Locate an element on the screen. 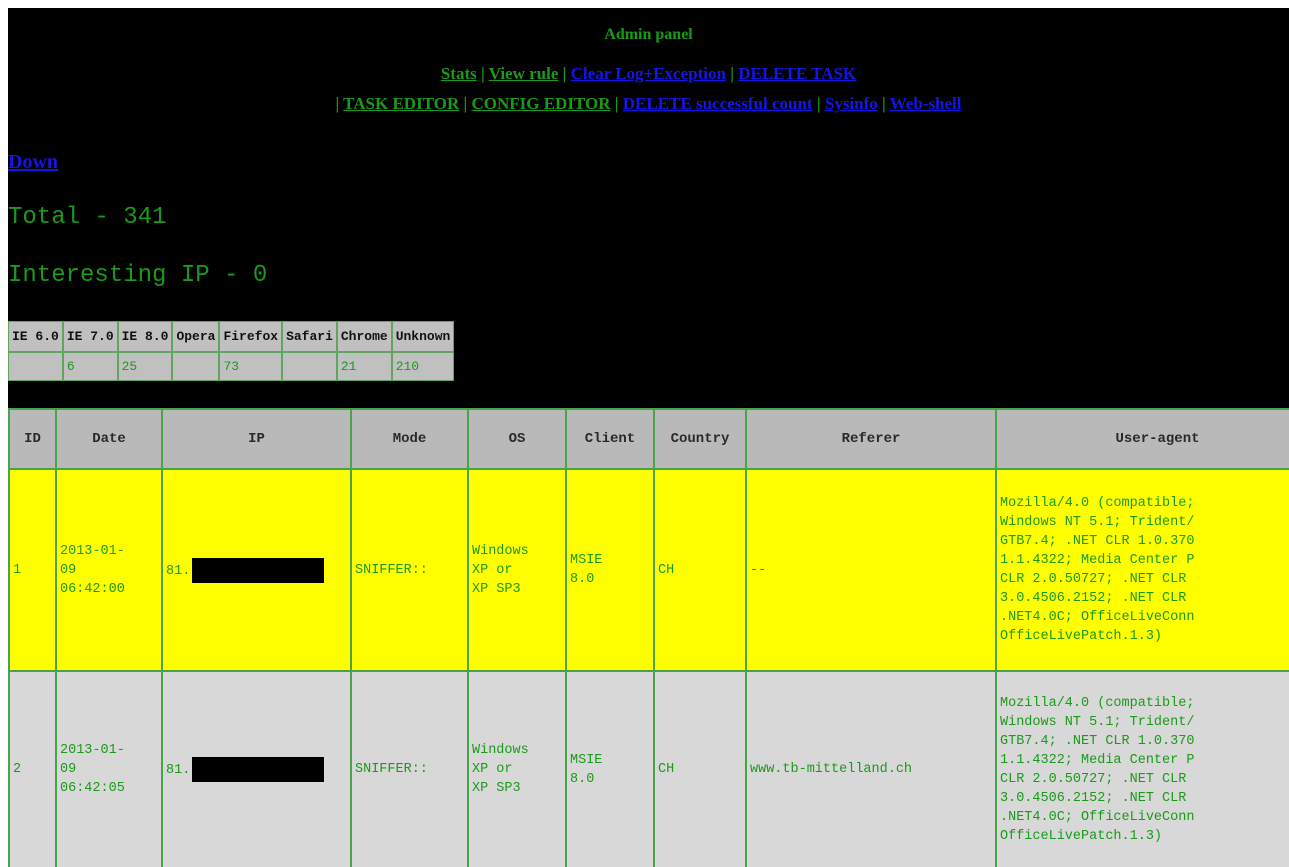 The height and width of the screenshot is (867, 1289). browser-stats-value-row: 6 25 73 21 210 is located at coordinates (231, 366).